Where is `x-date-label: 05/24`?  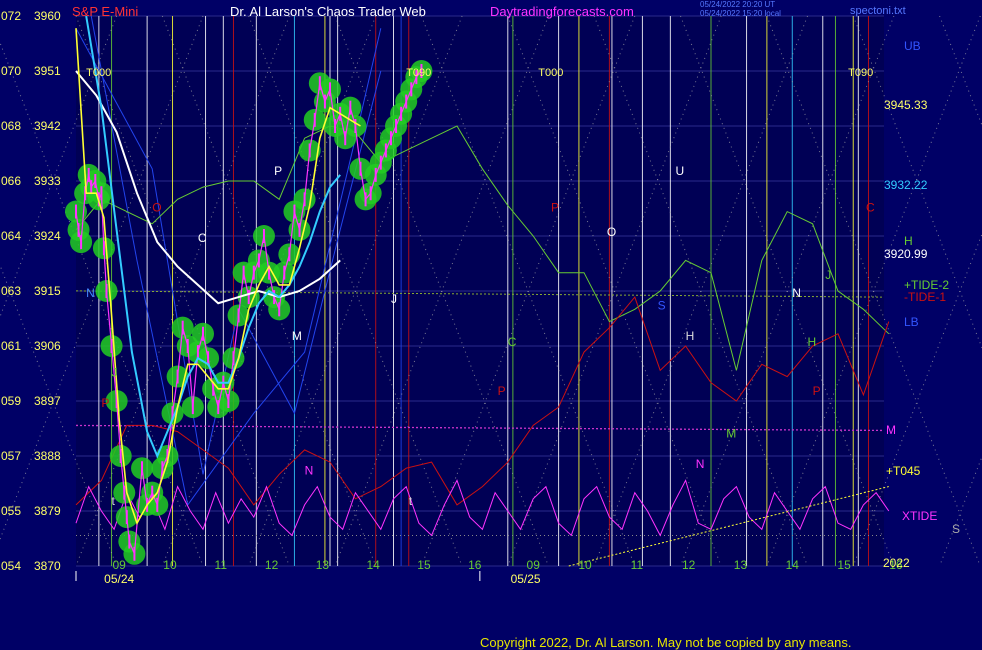
x-date-label: 05/24 is located at coordinates (119, 579).